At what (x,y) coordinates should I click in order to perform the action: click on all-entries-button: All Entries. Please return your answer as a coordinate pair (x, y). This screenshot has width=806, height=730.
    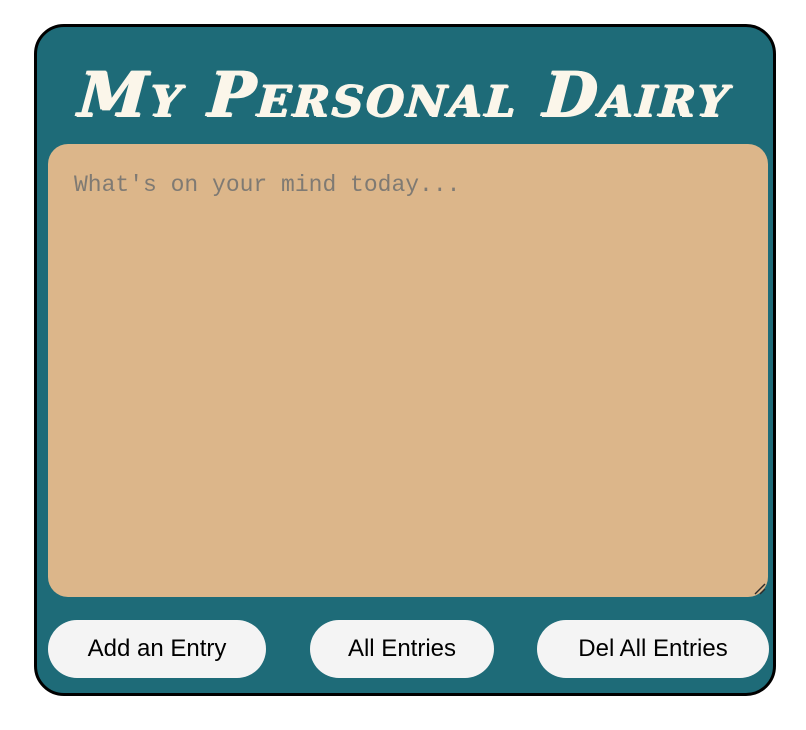
    Looking at the image, I should click on (402, 649).